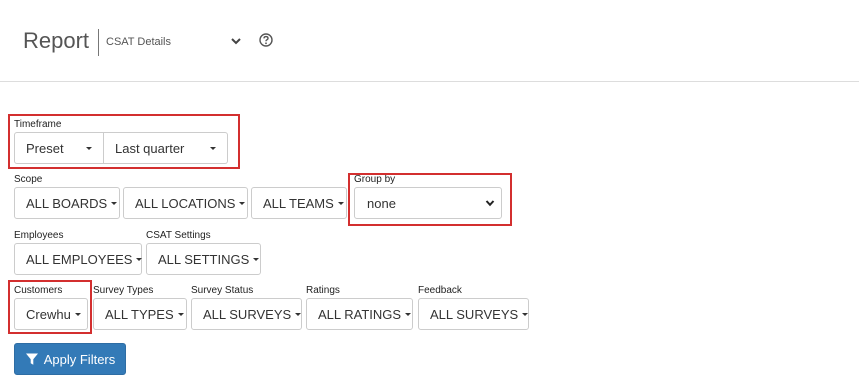 This screenshot has height=389, width=859. Describe the element at coordinates (178, 235) in the screenshot. I see `csat-settings-label: CSAT Settings` at that location.